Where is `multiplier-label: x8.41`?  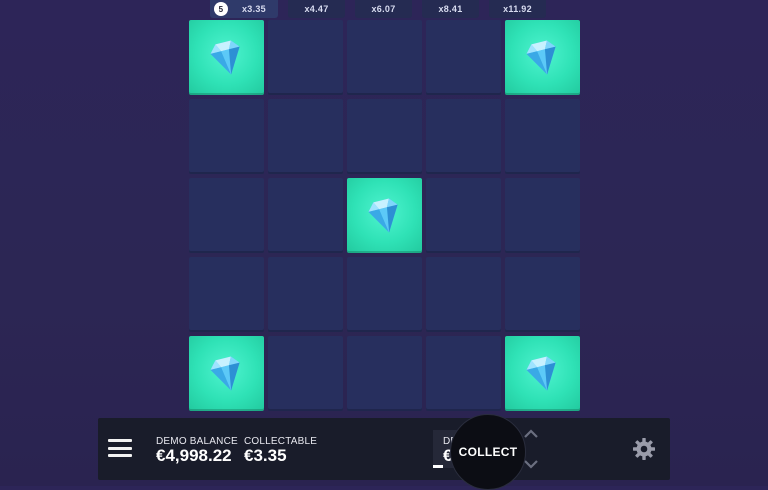
multiplier-label: x8.41 is located at coordinates (450, 9).